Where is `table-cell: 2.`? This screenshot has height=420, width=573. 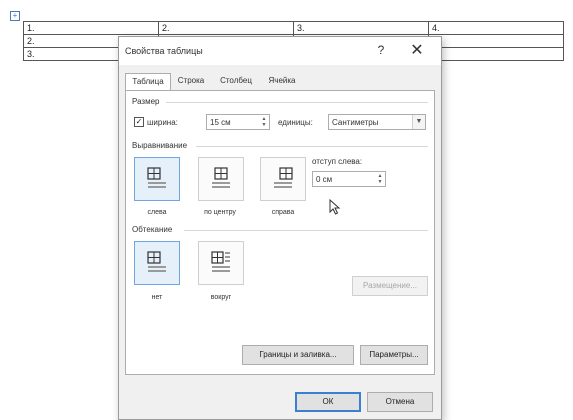
table-cell: 2. is located at coordinates (226, 28).